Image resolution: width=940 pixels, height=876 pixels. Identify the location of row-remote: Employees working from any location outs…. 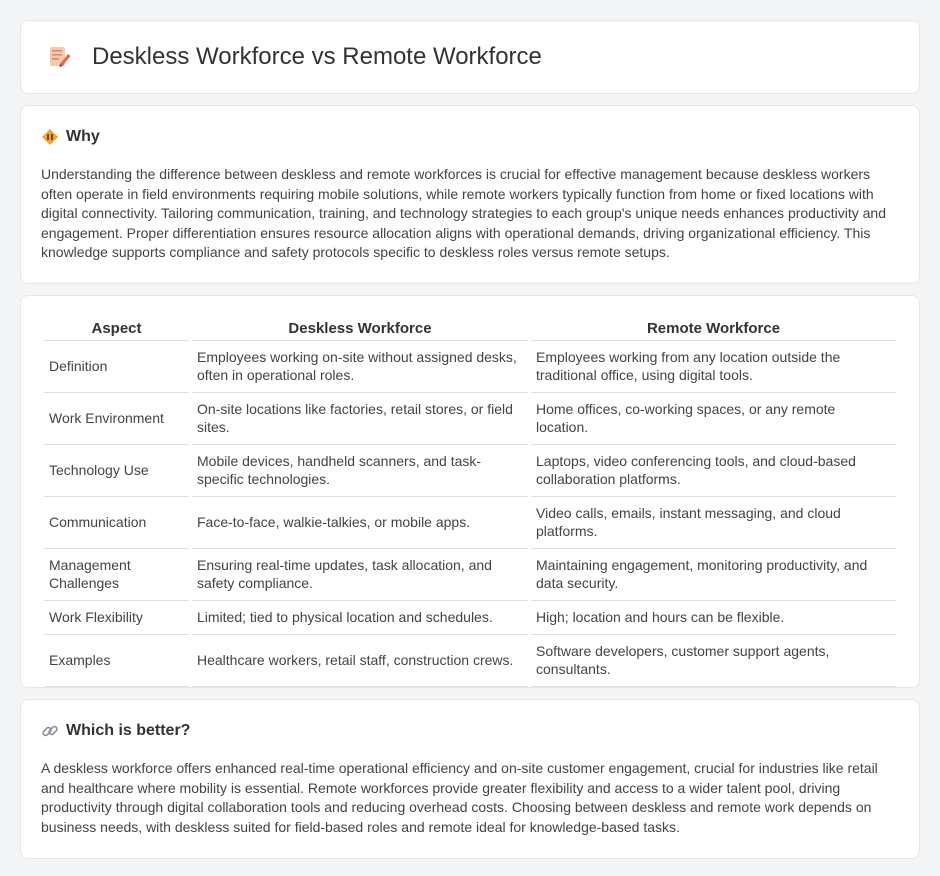
(713, 367).